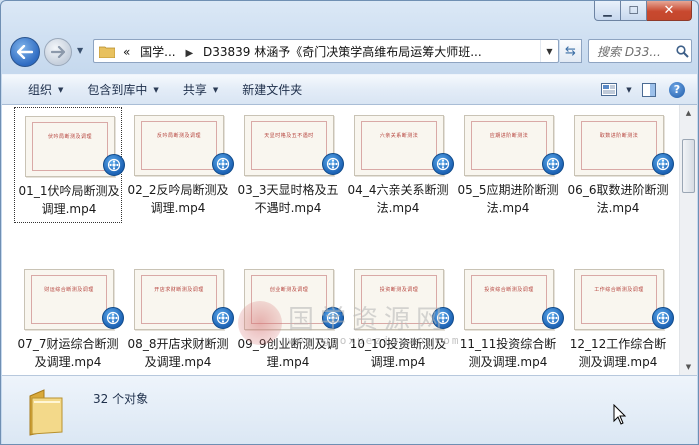  I want to click on file-item: 开店求财断测及调理 08_8开店求财断测及调理.mp4, so click(179, 318).